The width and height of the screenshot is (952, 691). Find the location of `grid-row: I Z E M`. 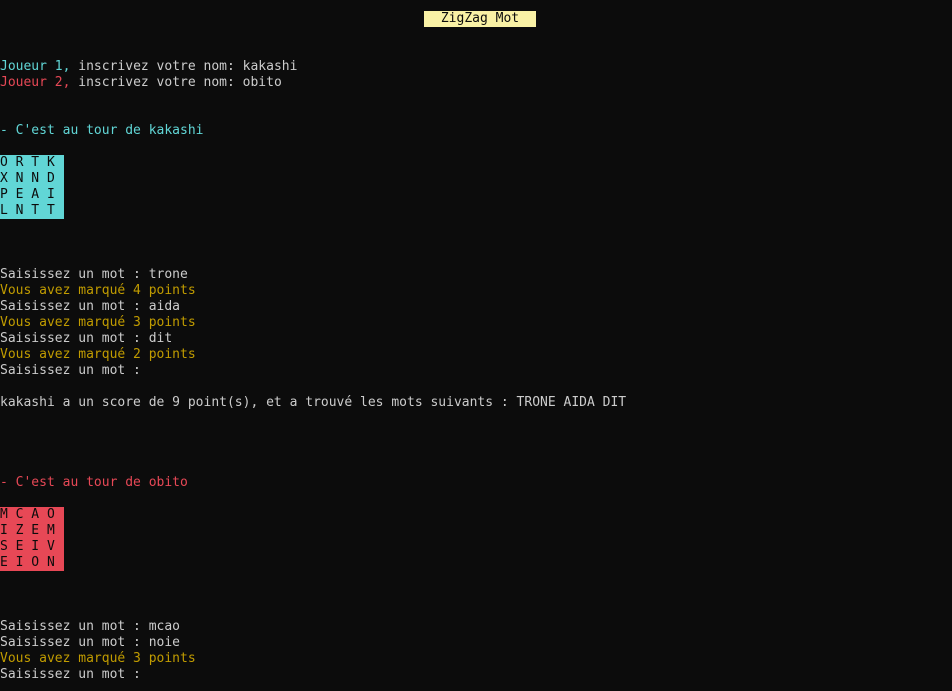

grid-row: I Z E M is located at coordinates (27, 530).